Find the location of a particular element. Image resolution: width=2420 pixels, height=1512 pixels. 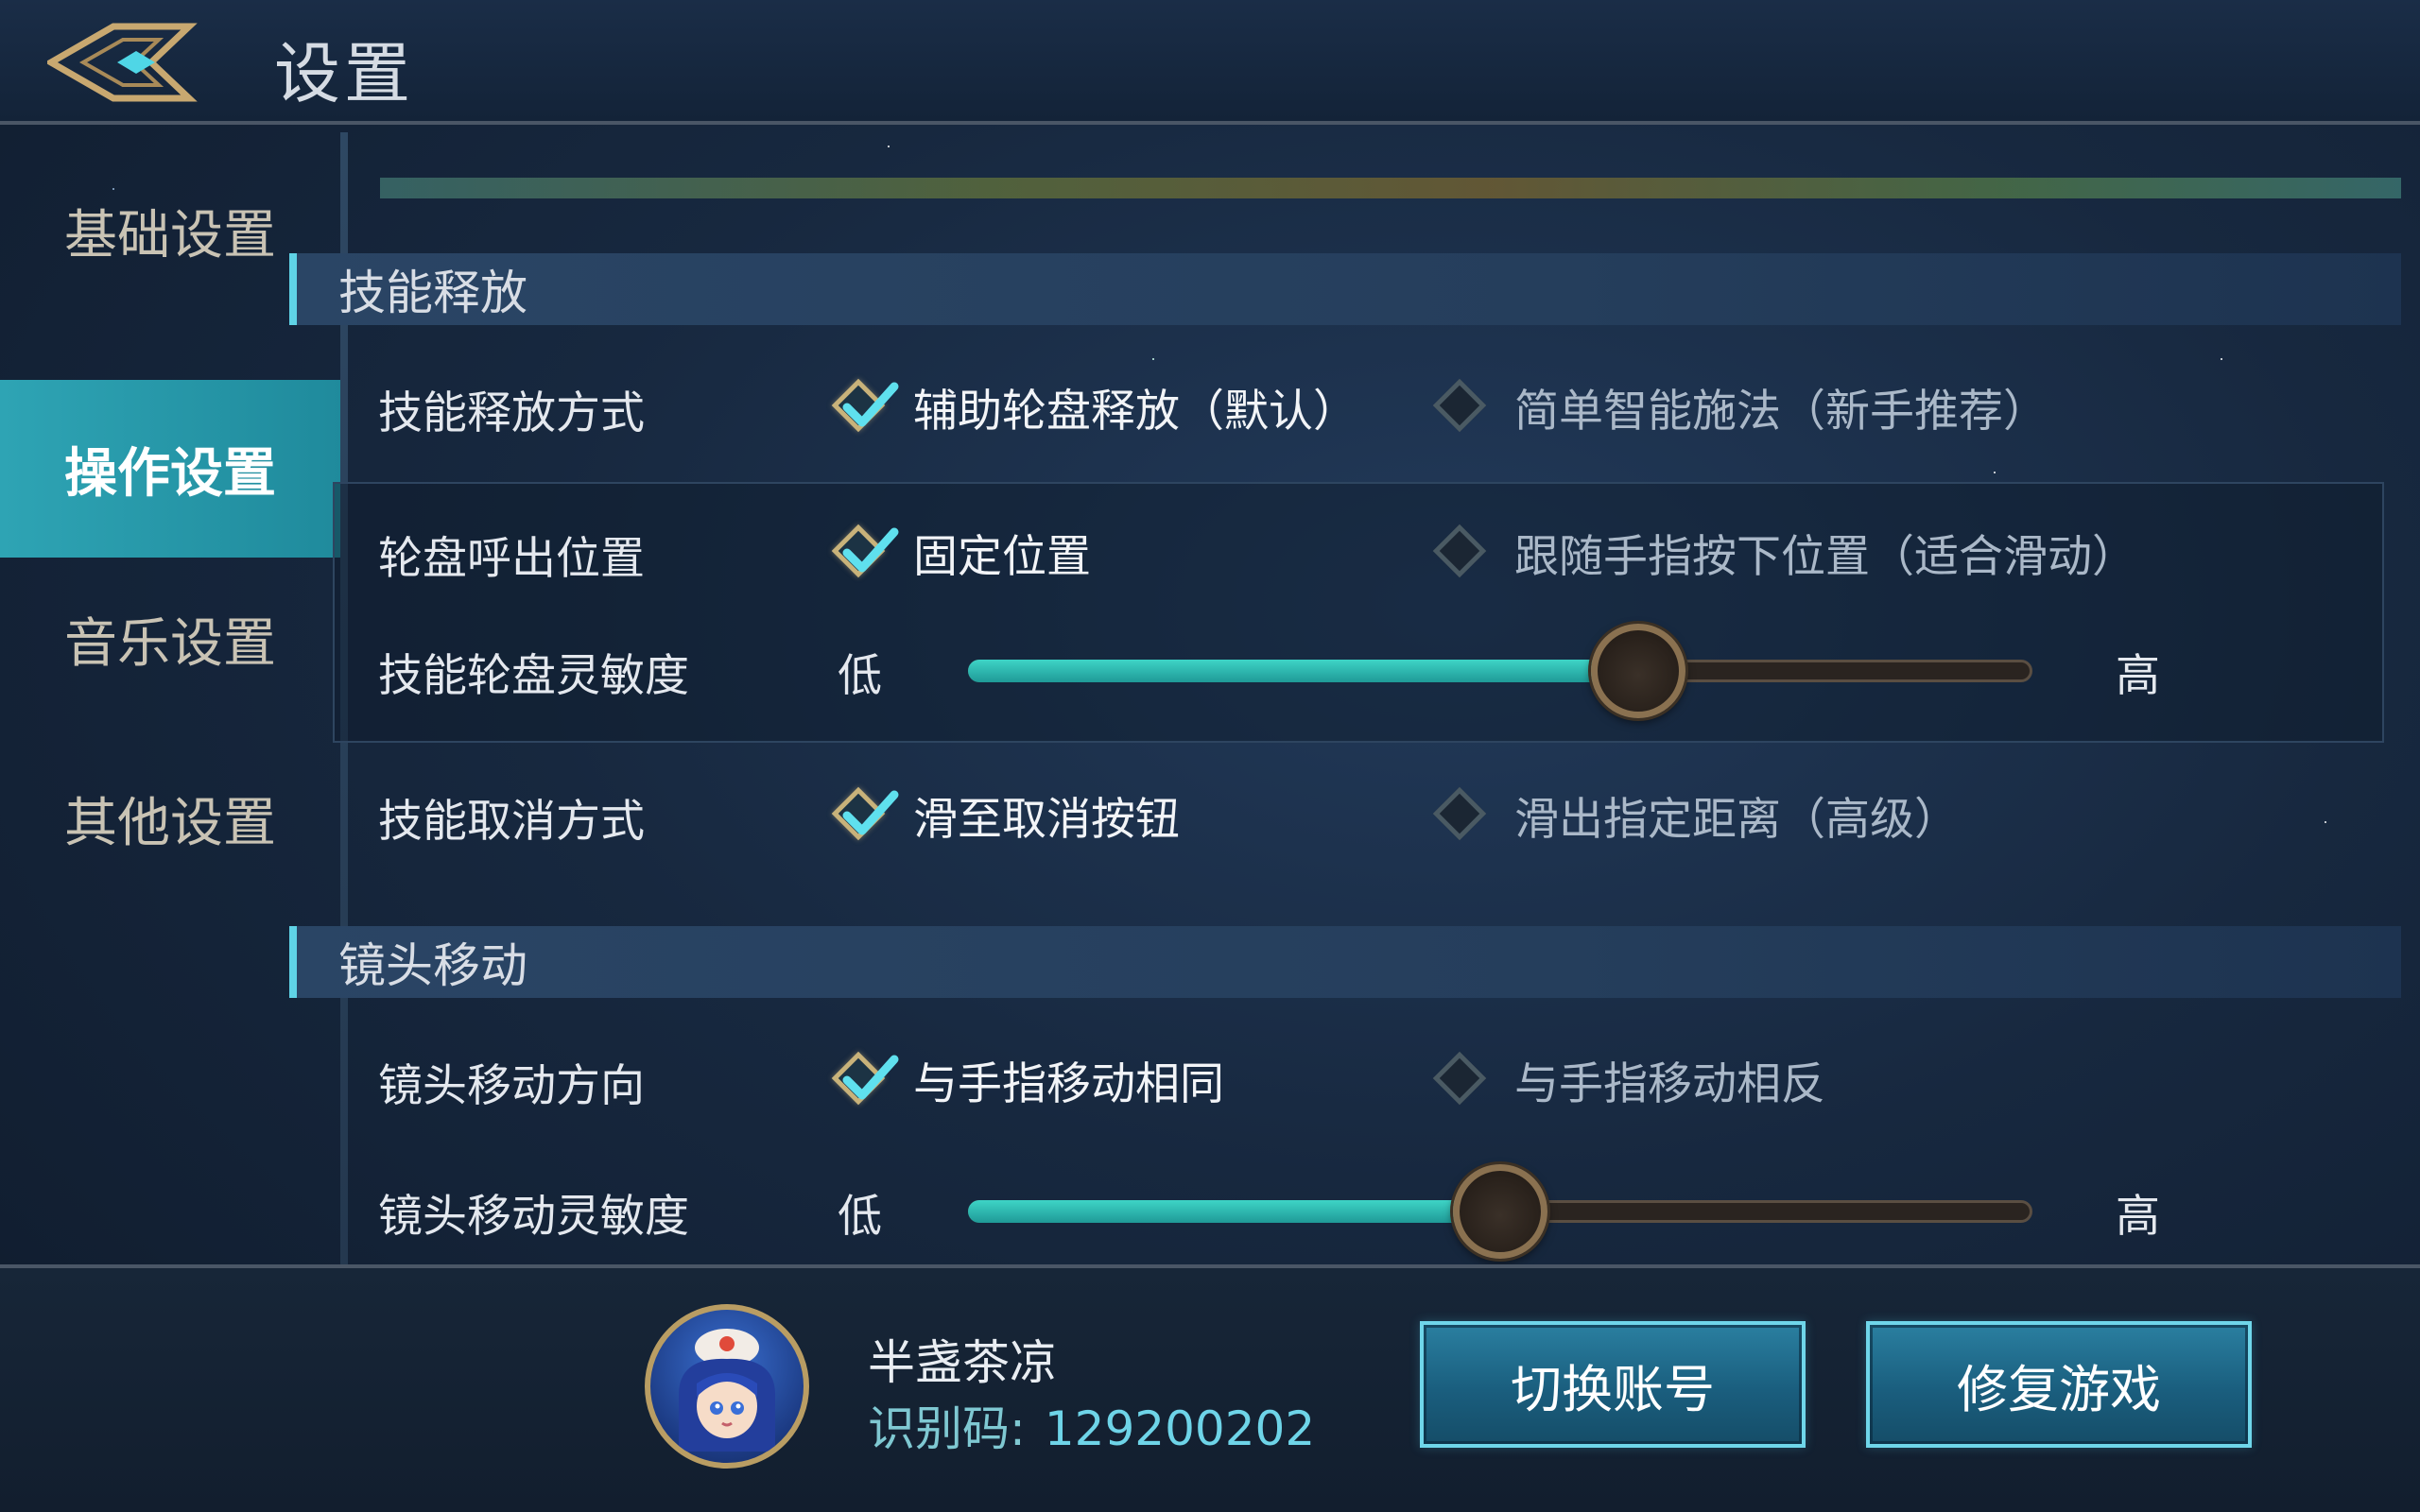

release-mode-label: 技能释放方式 is located at coordinates (512, 413).